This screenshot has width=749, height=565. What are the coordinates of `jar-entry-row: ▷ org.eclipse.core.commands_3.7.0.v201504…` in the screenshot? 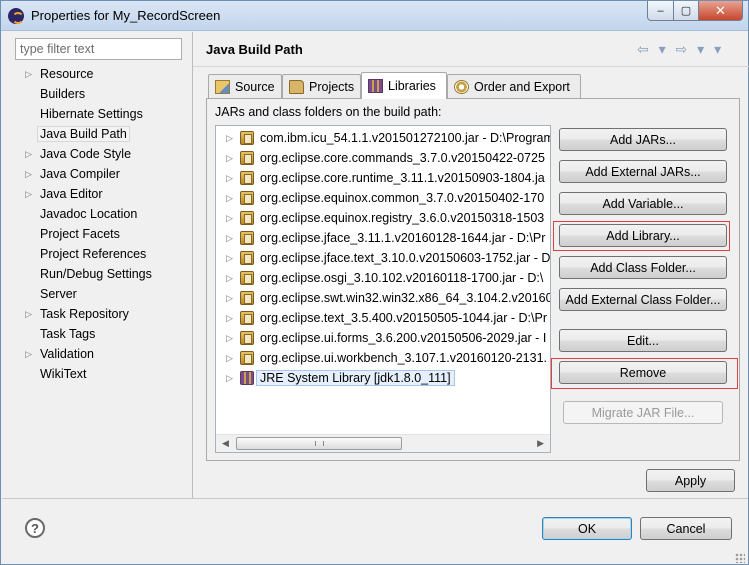 It's located at (383, 158).